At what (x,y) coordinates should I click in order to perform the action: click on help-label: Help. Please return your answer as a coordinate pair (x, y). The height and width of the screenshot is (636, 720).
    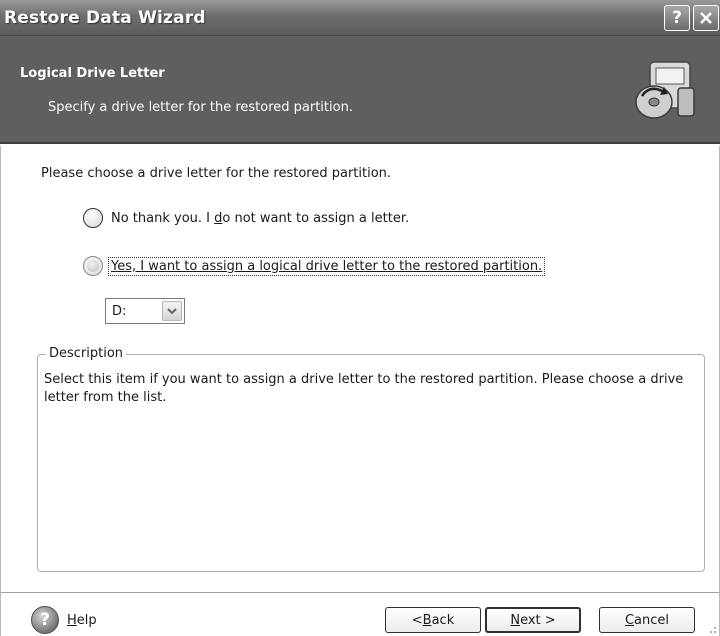
    Looking at the image, I should click on (82, 620).